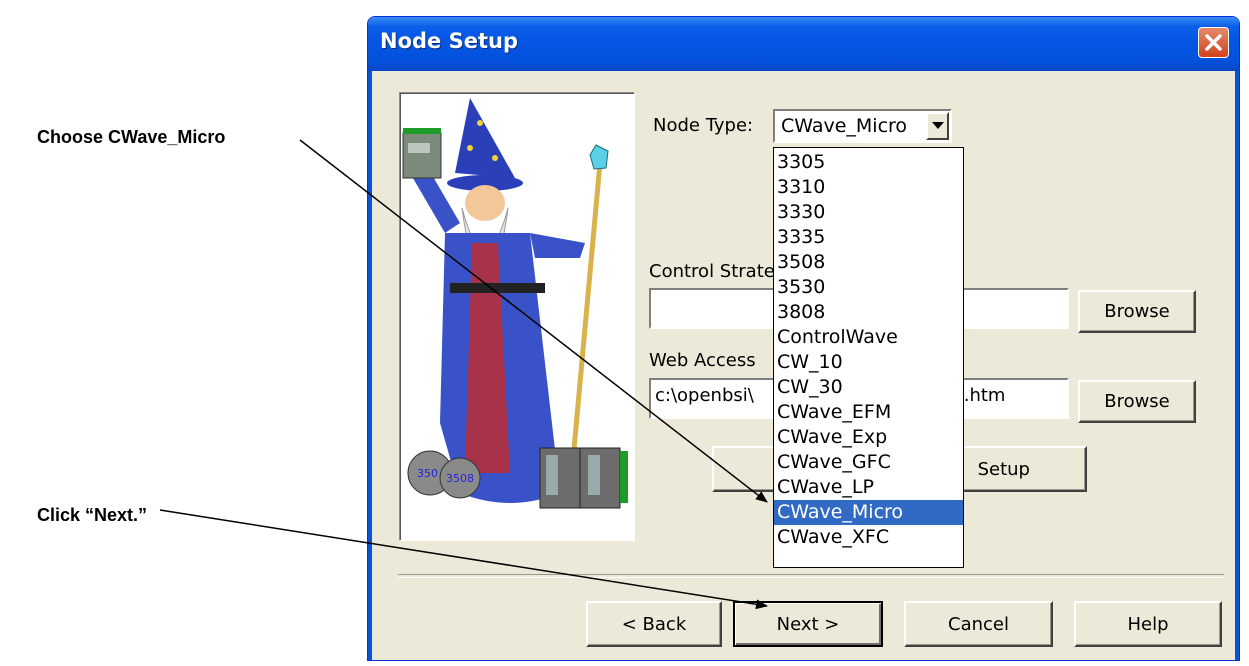  Describe the element at coordinates (803, 44) in the screenshot. I see `title-bar: Node Setup` at that location.